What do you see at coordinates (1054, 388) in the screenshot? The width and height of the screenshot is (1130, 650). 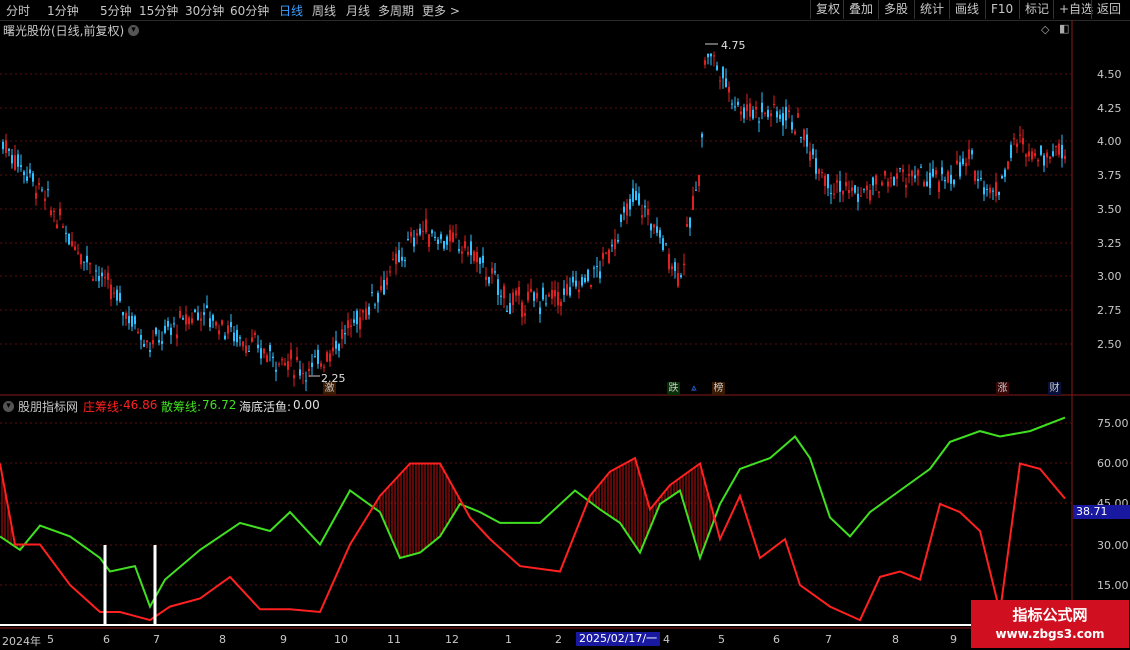 I see `signal-marker: 财` at bounding box center [1054, 388].